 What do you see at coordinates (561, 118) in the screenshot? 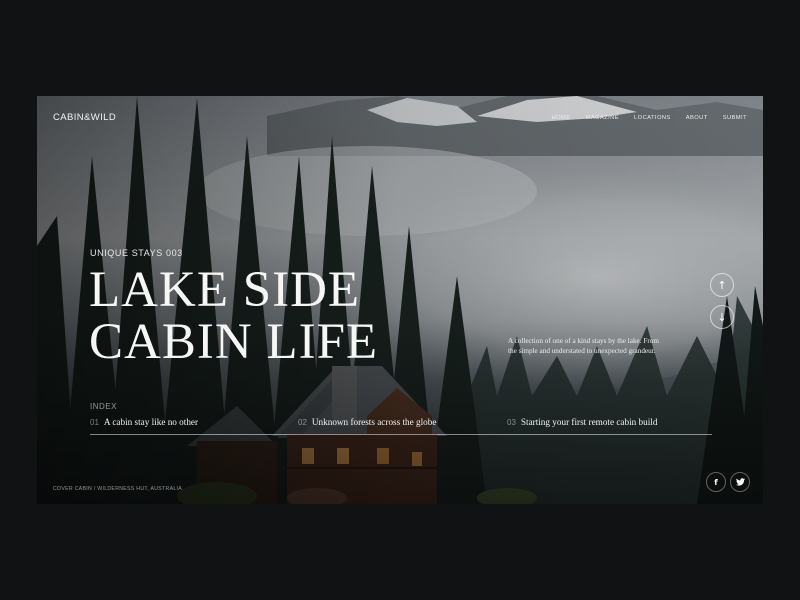
I see `nav-item-home: HOME` at bounding box center [561, 118].